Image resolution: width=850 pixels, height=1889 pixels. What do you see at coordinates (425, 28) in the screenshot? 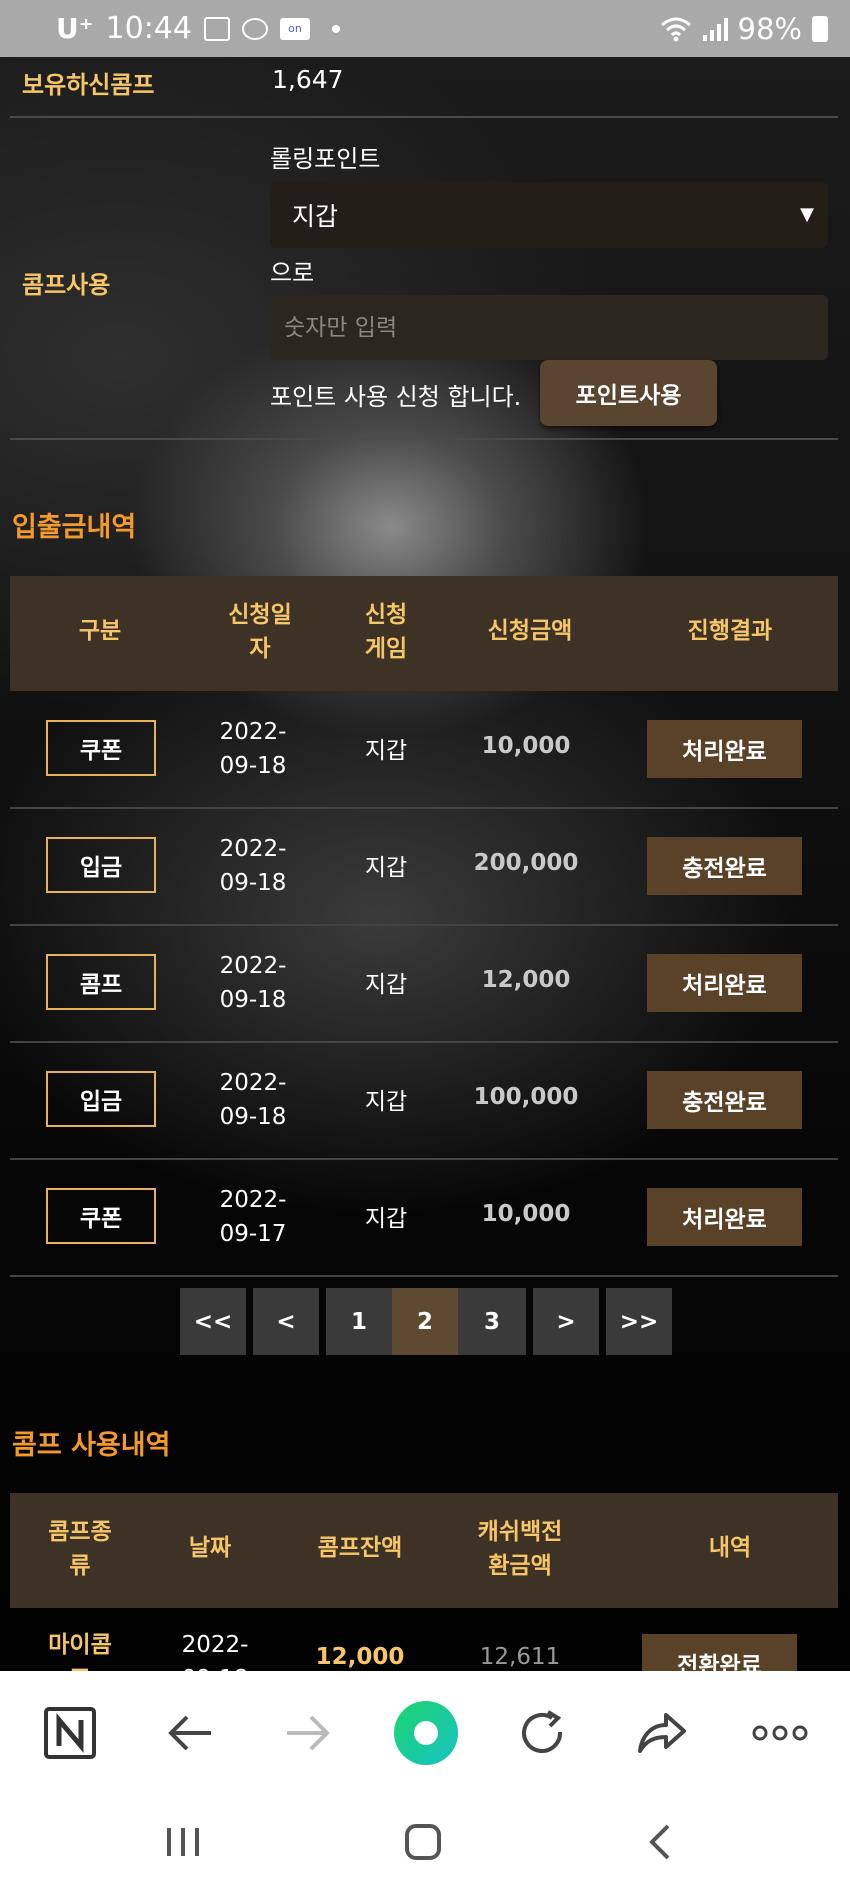
I see `status-bar: U⁺ 10:44 on 98%` at bounding box center [425, 28].